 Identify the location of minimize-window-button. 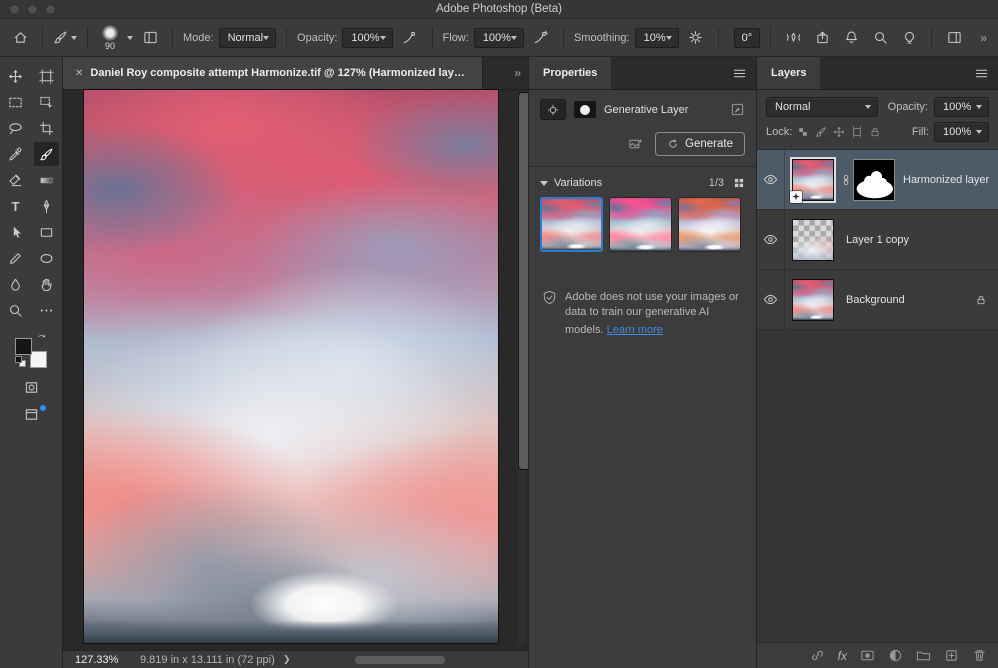
(32, 9).